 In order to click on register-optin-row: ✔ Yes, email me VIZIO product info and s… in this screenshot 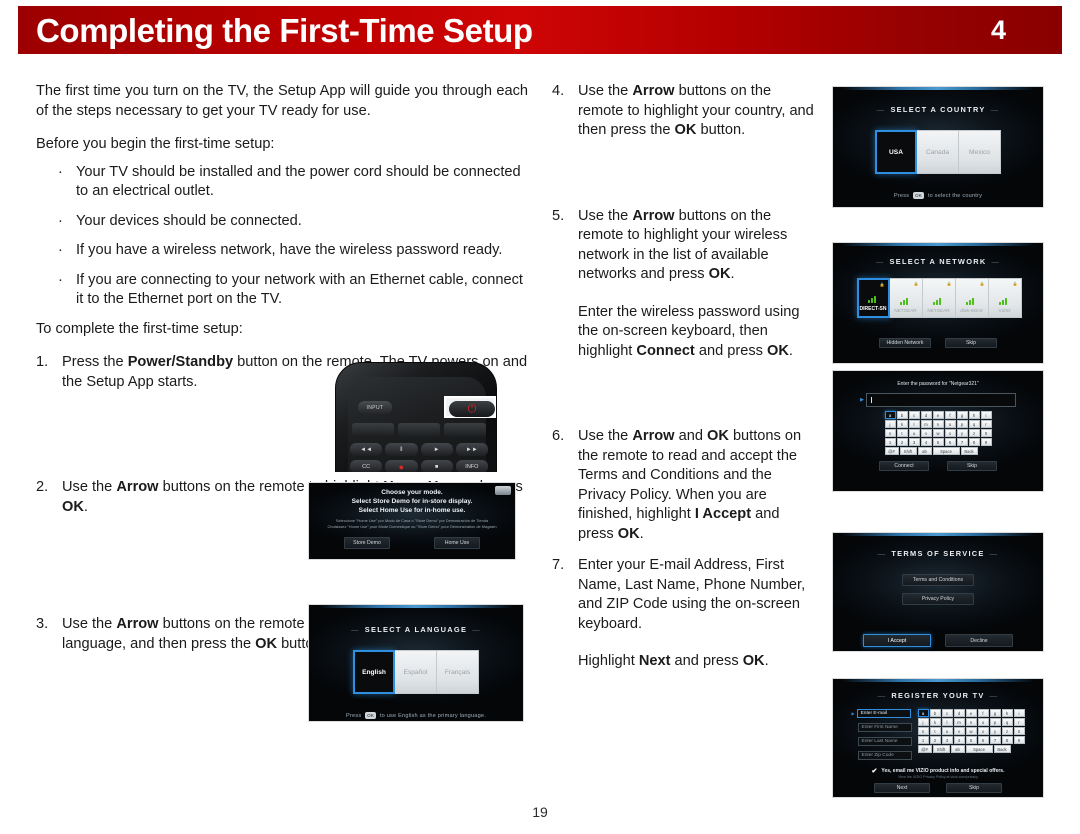, I will do `click(938, 771)`.